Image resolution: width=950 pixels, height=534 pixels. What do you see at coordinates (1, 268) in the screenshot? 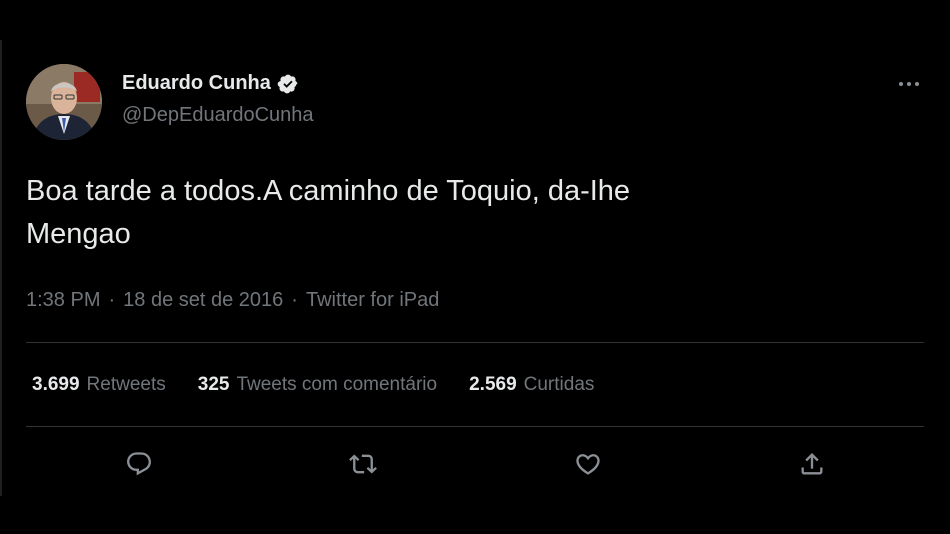
I see `left-border` at bounding box center [1, 268].